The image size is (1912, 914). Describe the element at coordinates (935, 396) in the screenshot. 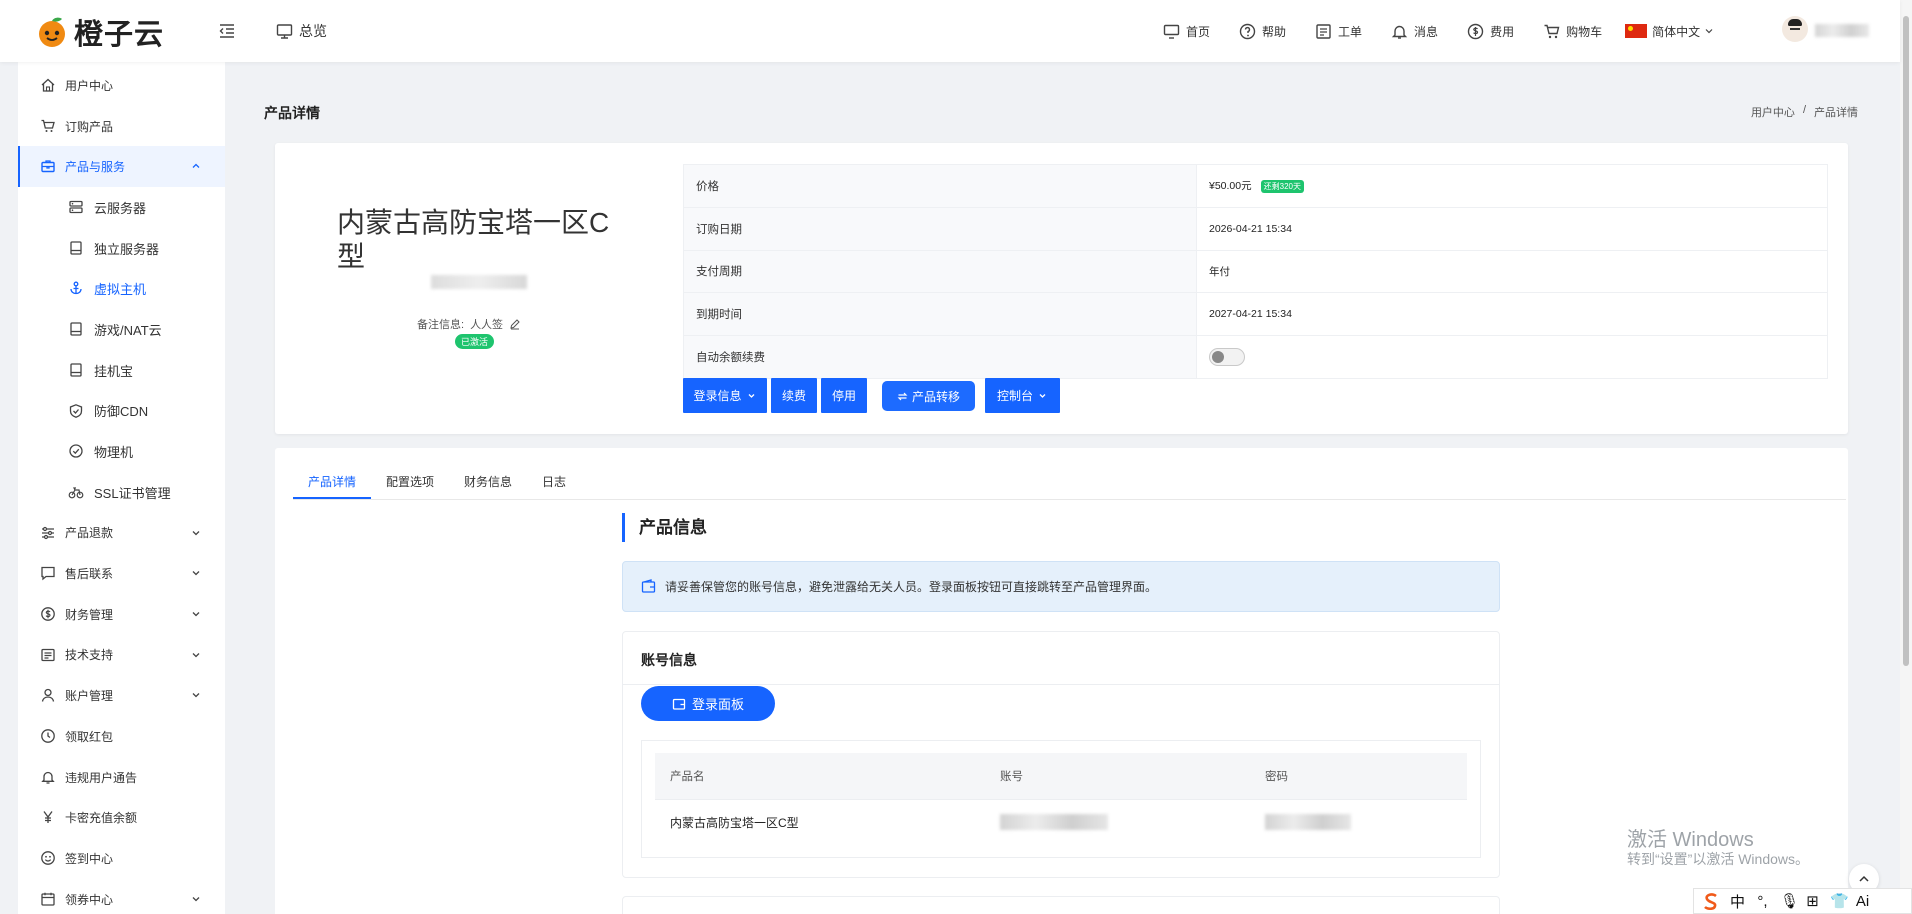

I see `transfer-label: 产品转移` at that location.